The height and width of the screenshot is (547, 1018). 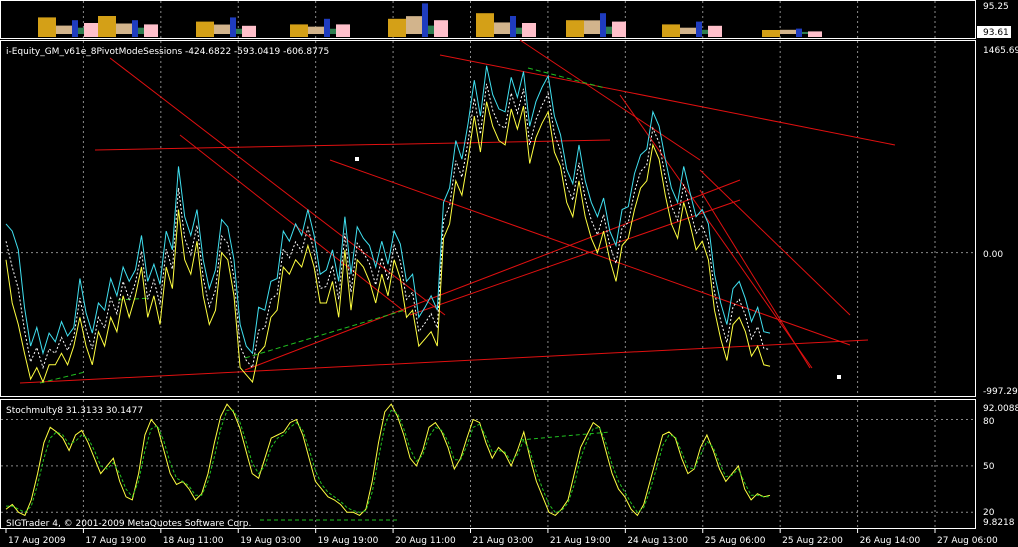 What do you see at coordinates (1000, 51) in the screenshot?
I see `equity-axis-top: 1465.69` at bounding box center [1000, 51].